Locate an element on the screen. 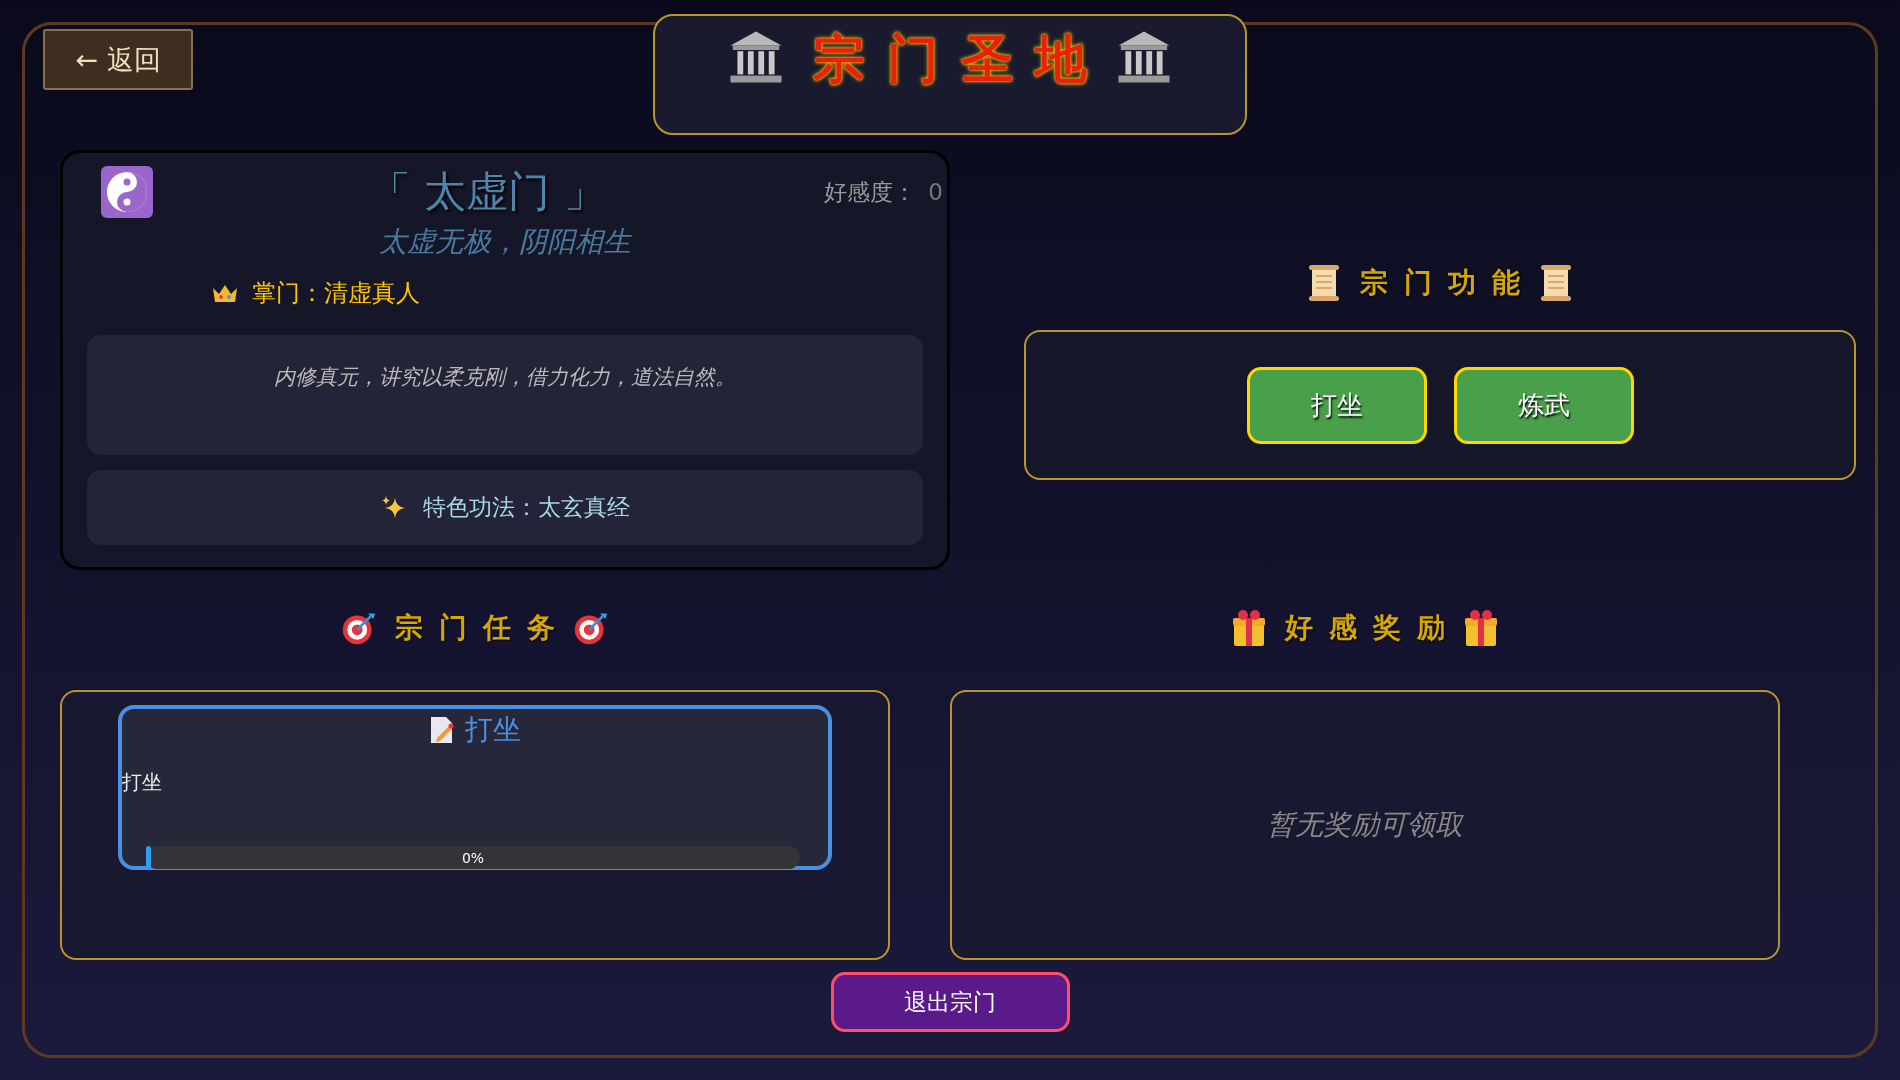  sect-name: 「 太虚门 」 is located at coordinates (488, 192).